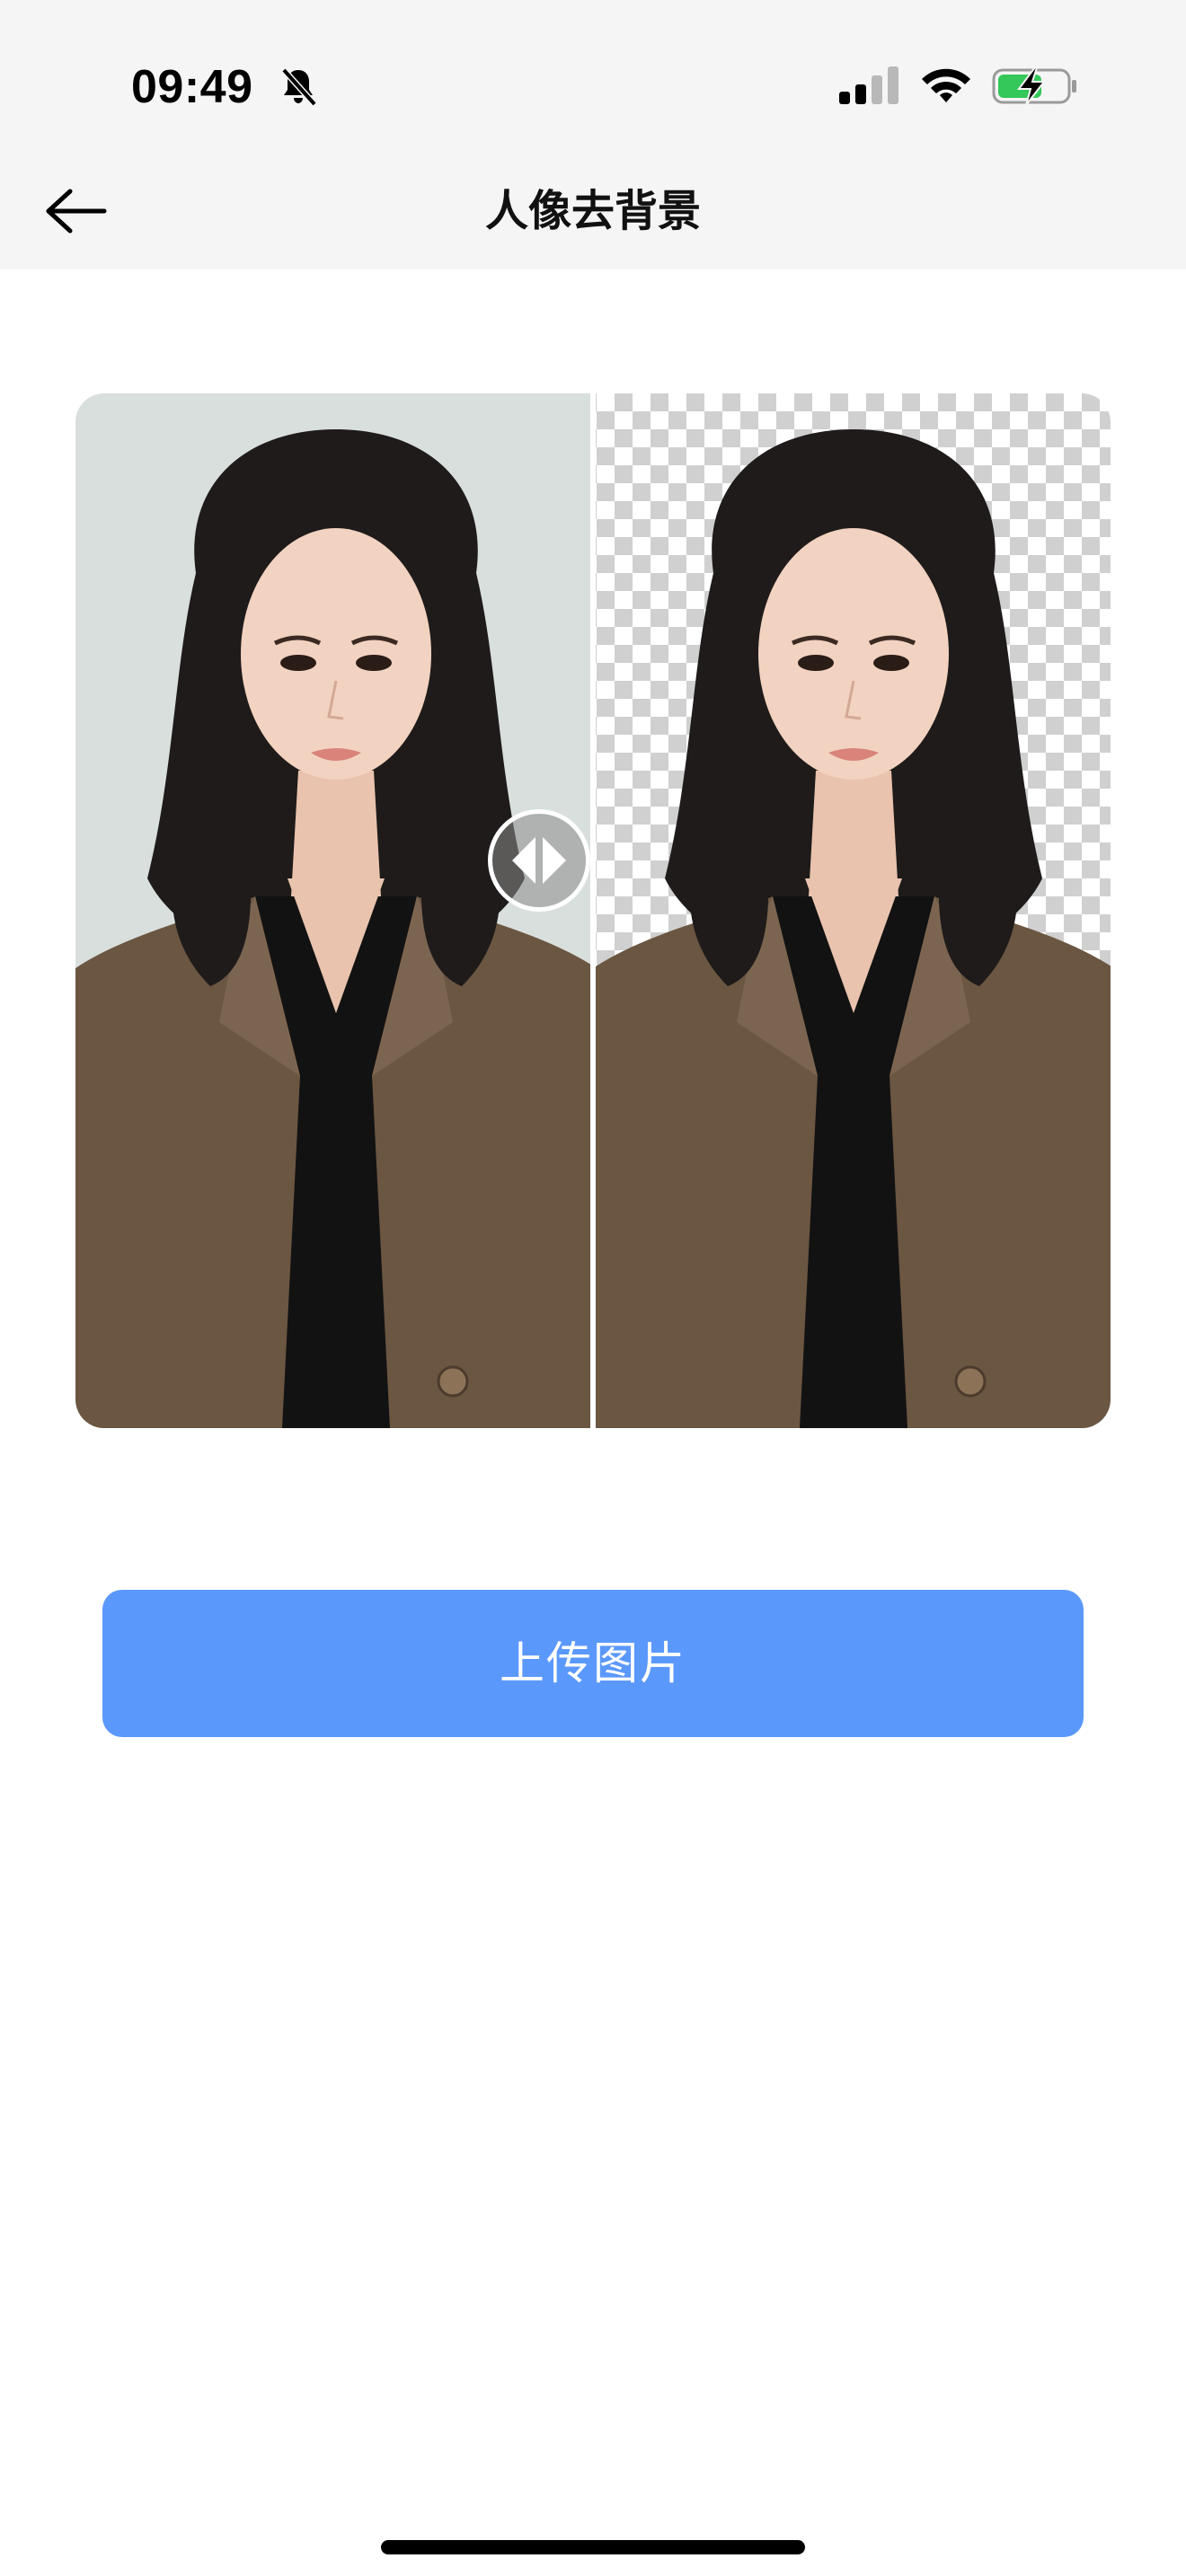  Describe the element at coordinates (946, 85) in the screenshot. I see `wifi-icon` at that location.